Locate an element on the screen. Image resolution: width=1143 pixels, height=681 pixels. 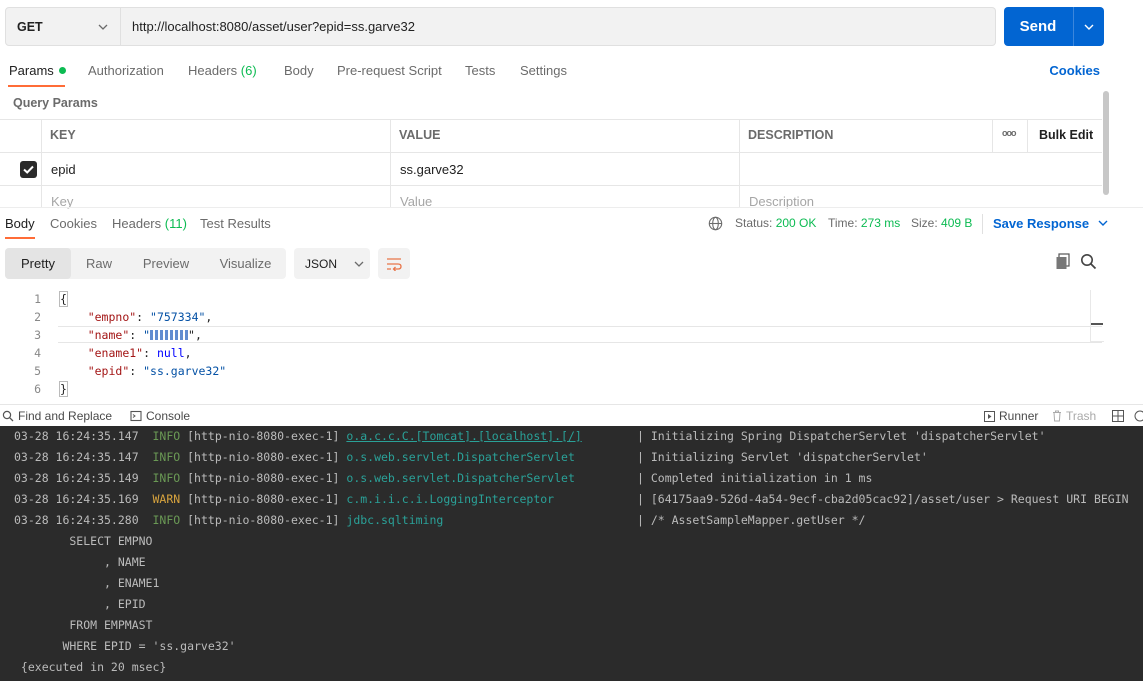
param-value: ss.garve32 is located at coordinates (432, 169).